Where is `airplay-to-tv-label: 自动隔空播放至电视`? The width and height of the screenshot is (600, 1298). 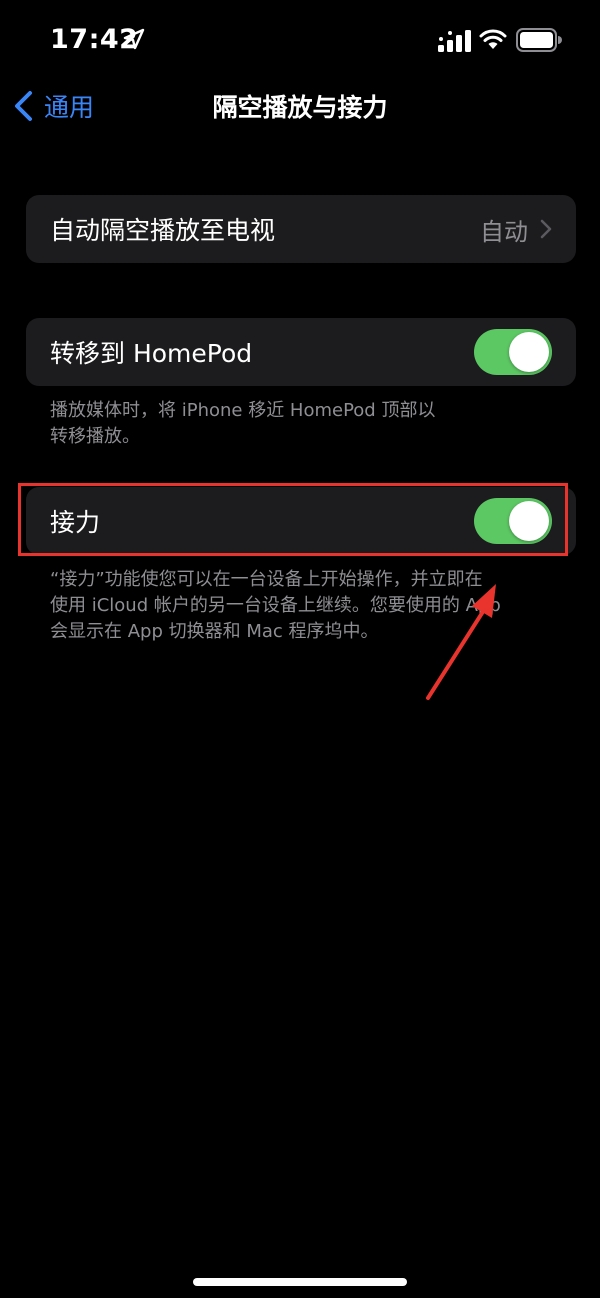 airplay-to-tv-label: 自动隔空播放至电视 is located at coordinates (163, 230).